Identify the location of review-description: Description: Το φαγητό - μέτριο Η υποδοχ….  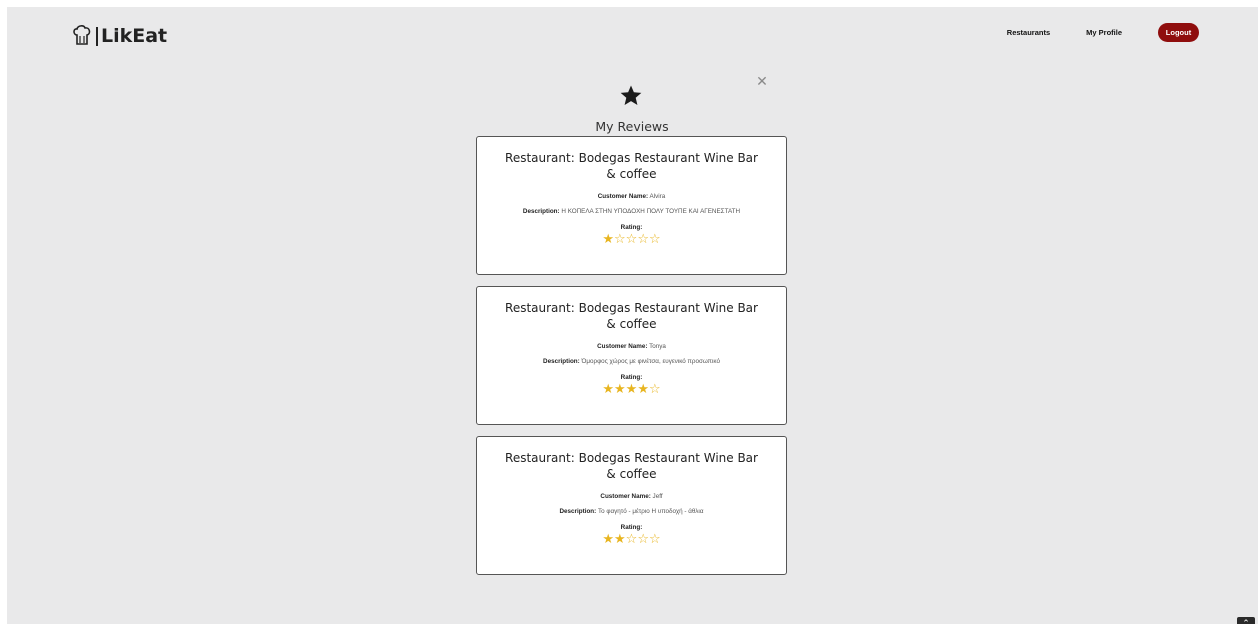
(631, 511).